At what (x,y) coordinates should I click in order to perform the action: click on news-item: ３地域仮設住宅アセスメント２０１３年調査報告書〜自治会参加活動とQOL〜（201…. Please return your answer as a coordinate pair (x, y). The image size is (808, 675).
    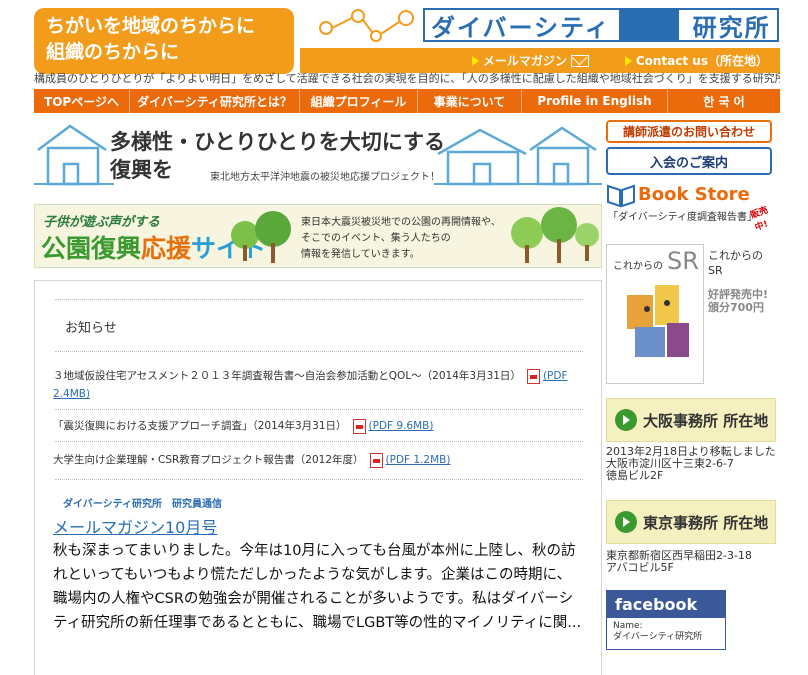
    Looking at the image, I should click on (318, 385).